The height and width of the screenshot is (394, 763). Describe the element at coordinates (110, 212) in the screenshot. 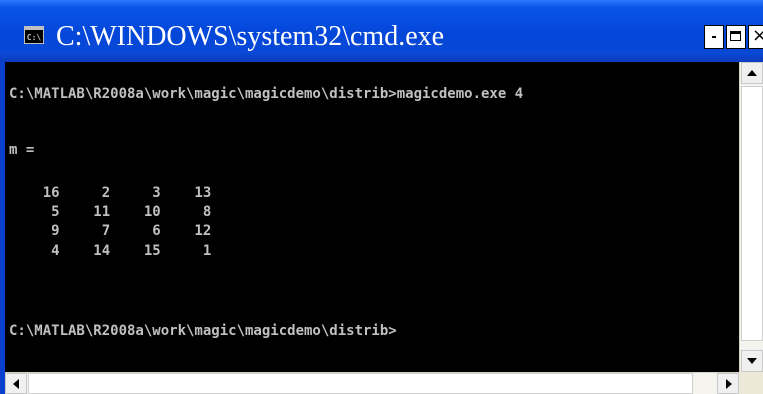

I see `matrix-row: 5 11 10 8` at that location.